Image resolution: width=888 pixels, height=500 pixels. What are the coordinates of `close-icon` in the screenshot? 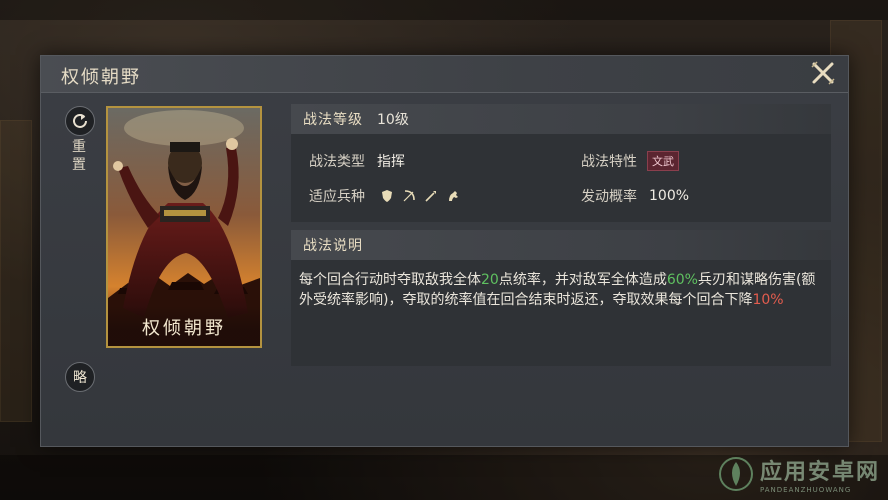 It's located at (823, 73).